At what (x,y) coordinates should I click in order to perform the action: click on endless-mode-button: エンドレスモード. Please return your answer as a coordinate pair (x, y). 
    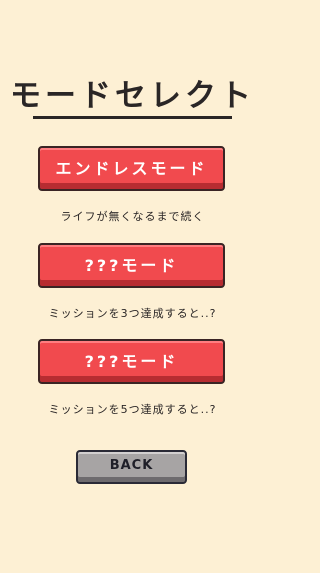
    Looking at the image, I should click on (131, 168).